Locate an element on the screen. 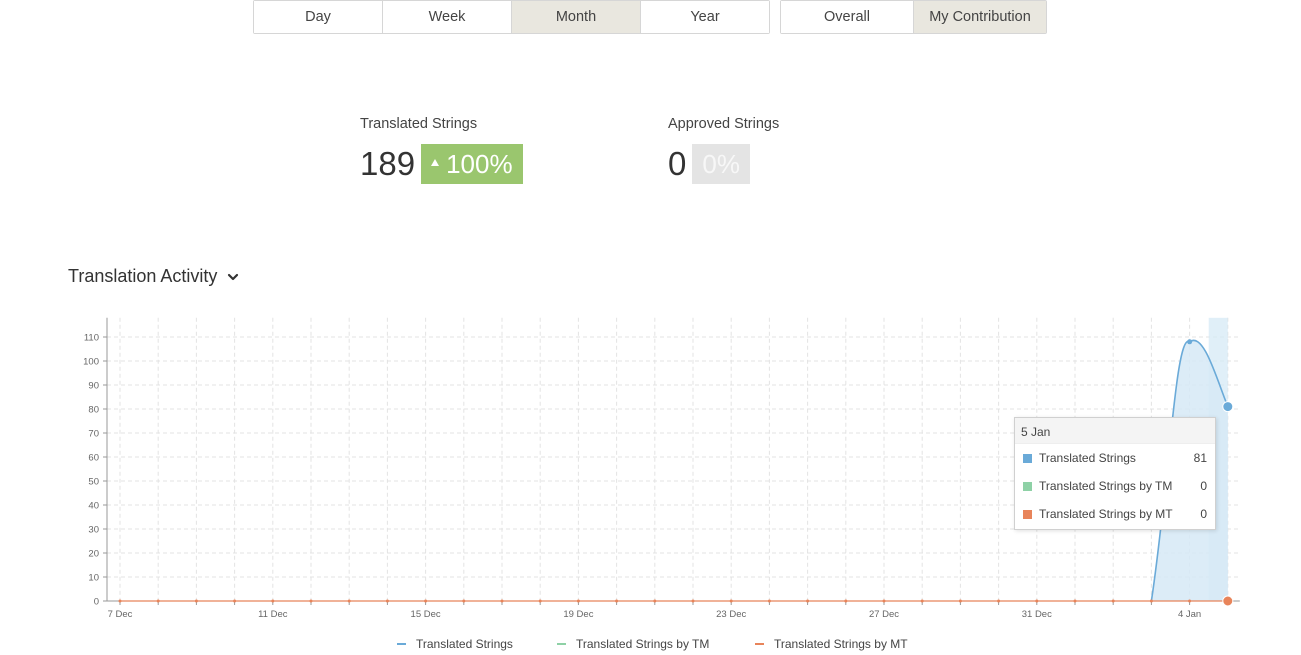 The height and width of the screenshot is (655, 1301). tooltip-row-name: Translated Strings by TM is located at coordinates (1106, 486).